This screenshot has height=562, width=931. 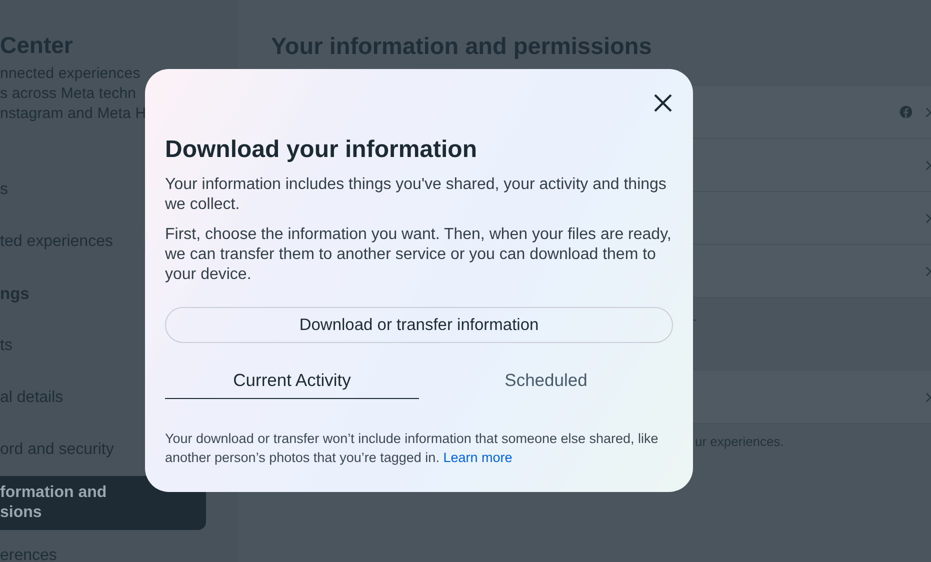 What do you see at coordinates (906, 112) in the screenshot?
I see `facebook-icon` at bounding box center [906, 112].